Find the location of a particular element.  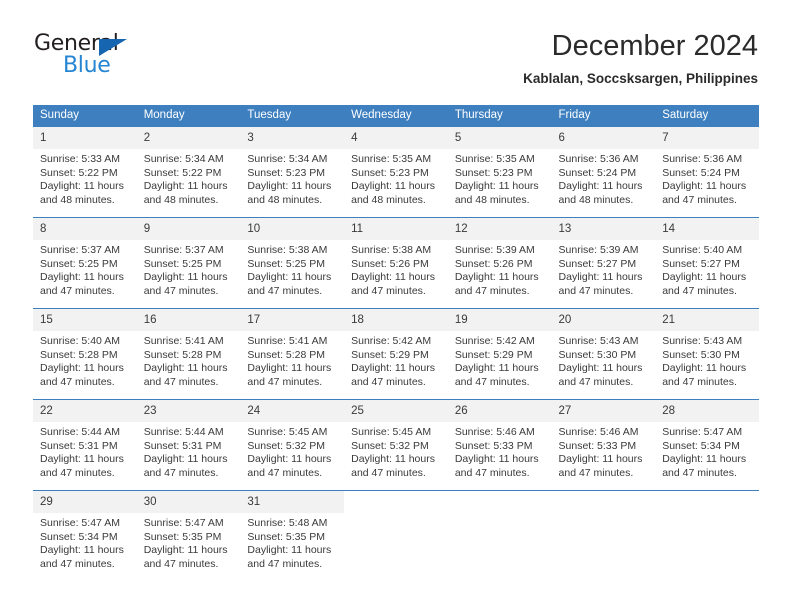

weekday-header-monday: Monday is located at coordinates (188, 116).